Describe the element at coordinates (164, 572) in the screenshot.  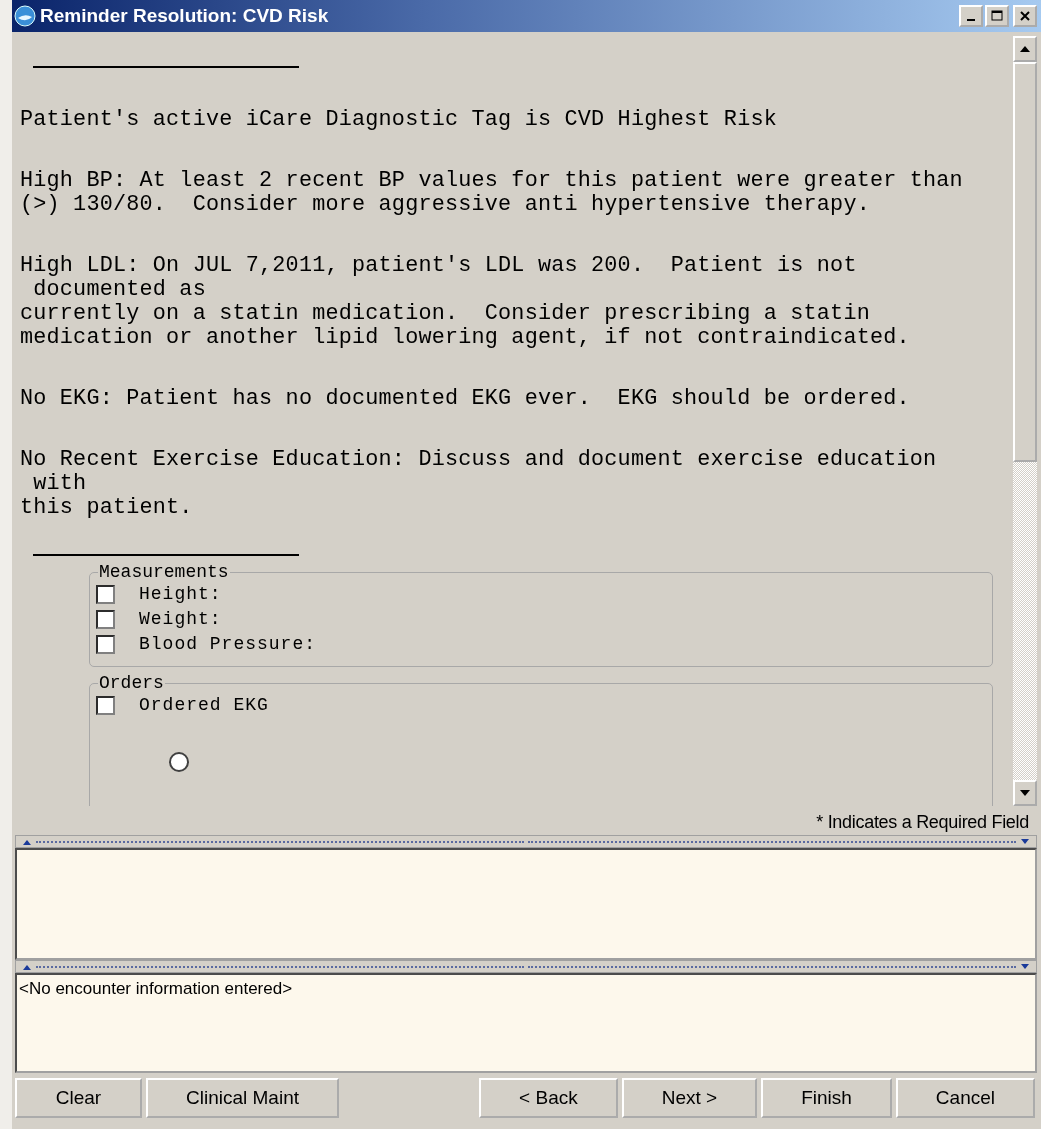
I see `group-title: Measurements` at that location.